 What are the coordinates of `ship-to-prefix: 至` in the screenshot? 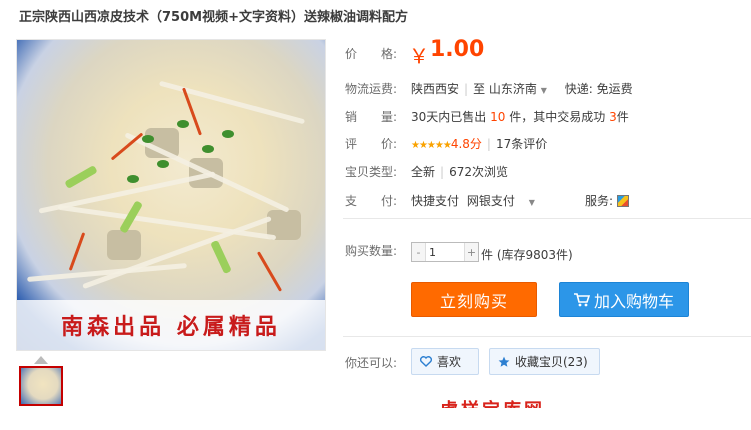 It's located at (479, 89).